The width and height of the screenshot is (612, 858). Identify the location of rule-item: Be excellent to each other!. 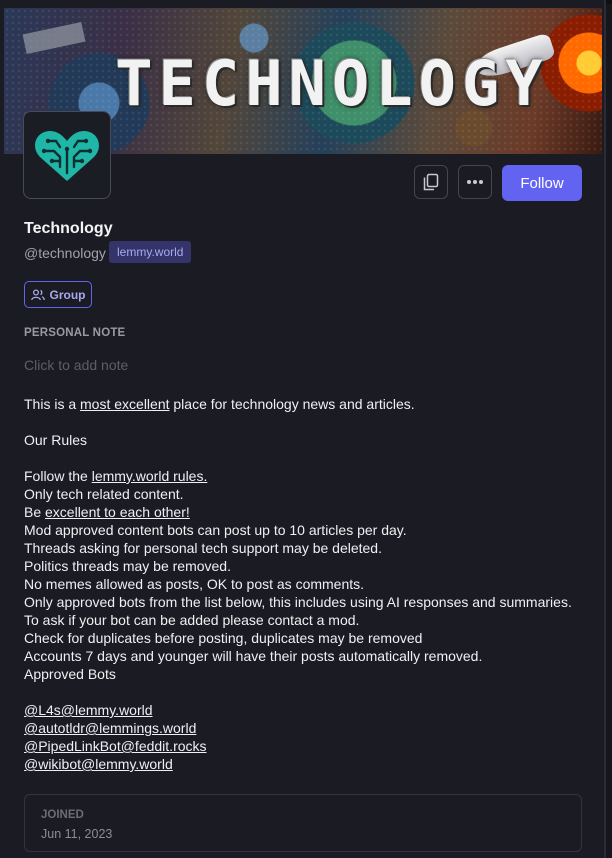
(107, 512).